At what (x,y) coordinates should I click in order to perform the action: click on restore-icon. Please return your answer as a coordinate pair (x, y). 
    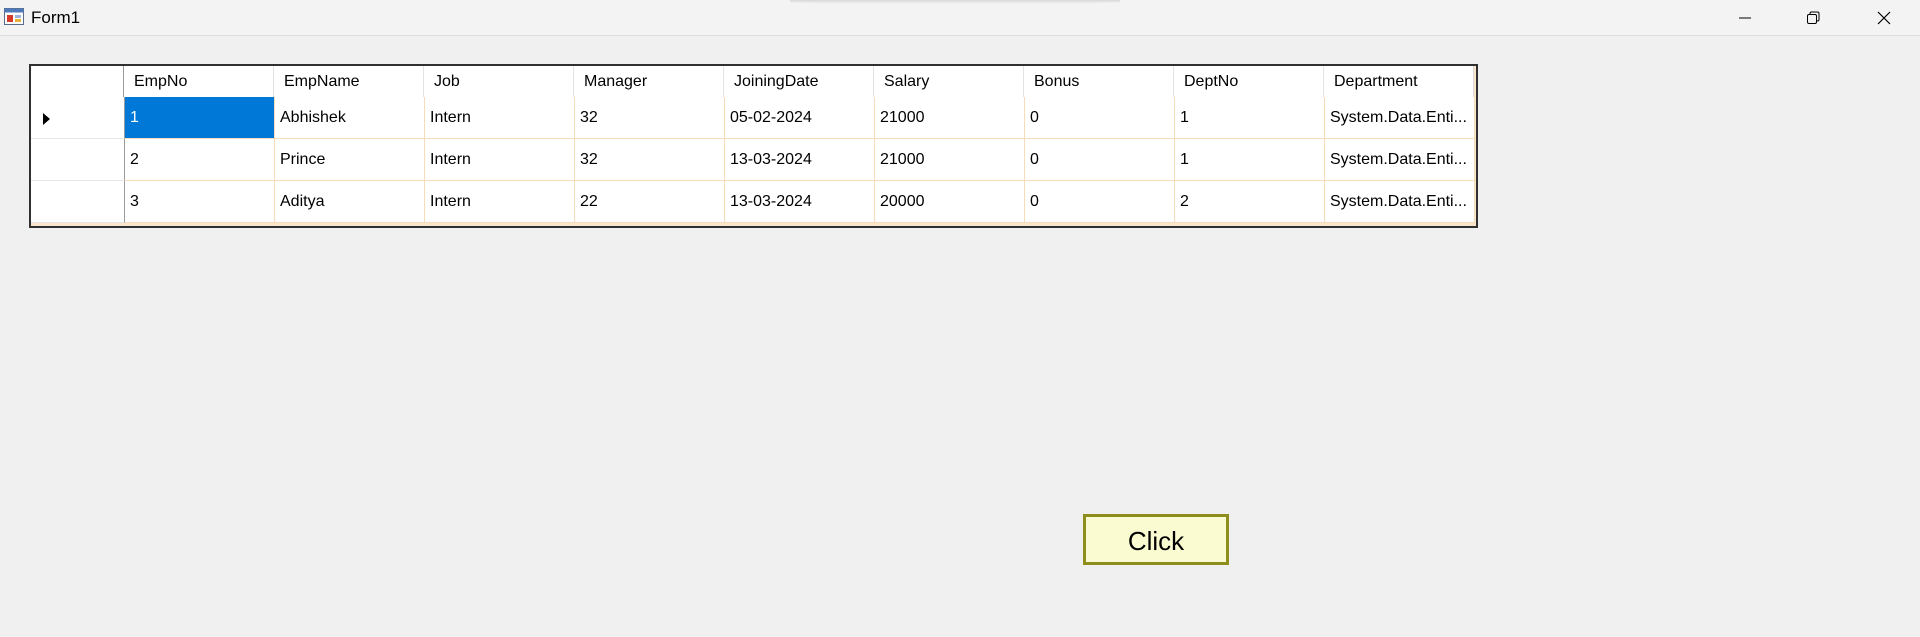
    Looking at the image, I should click on (1813, 17).